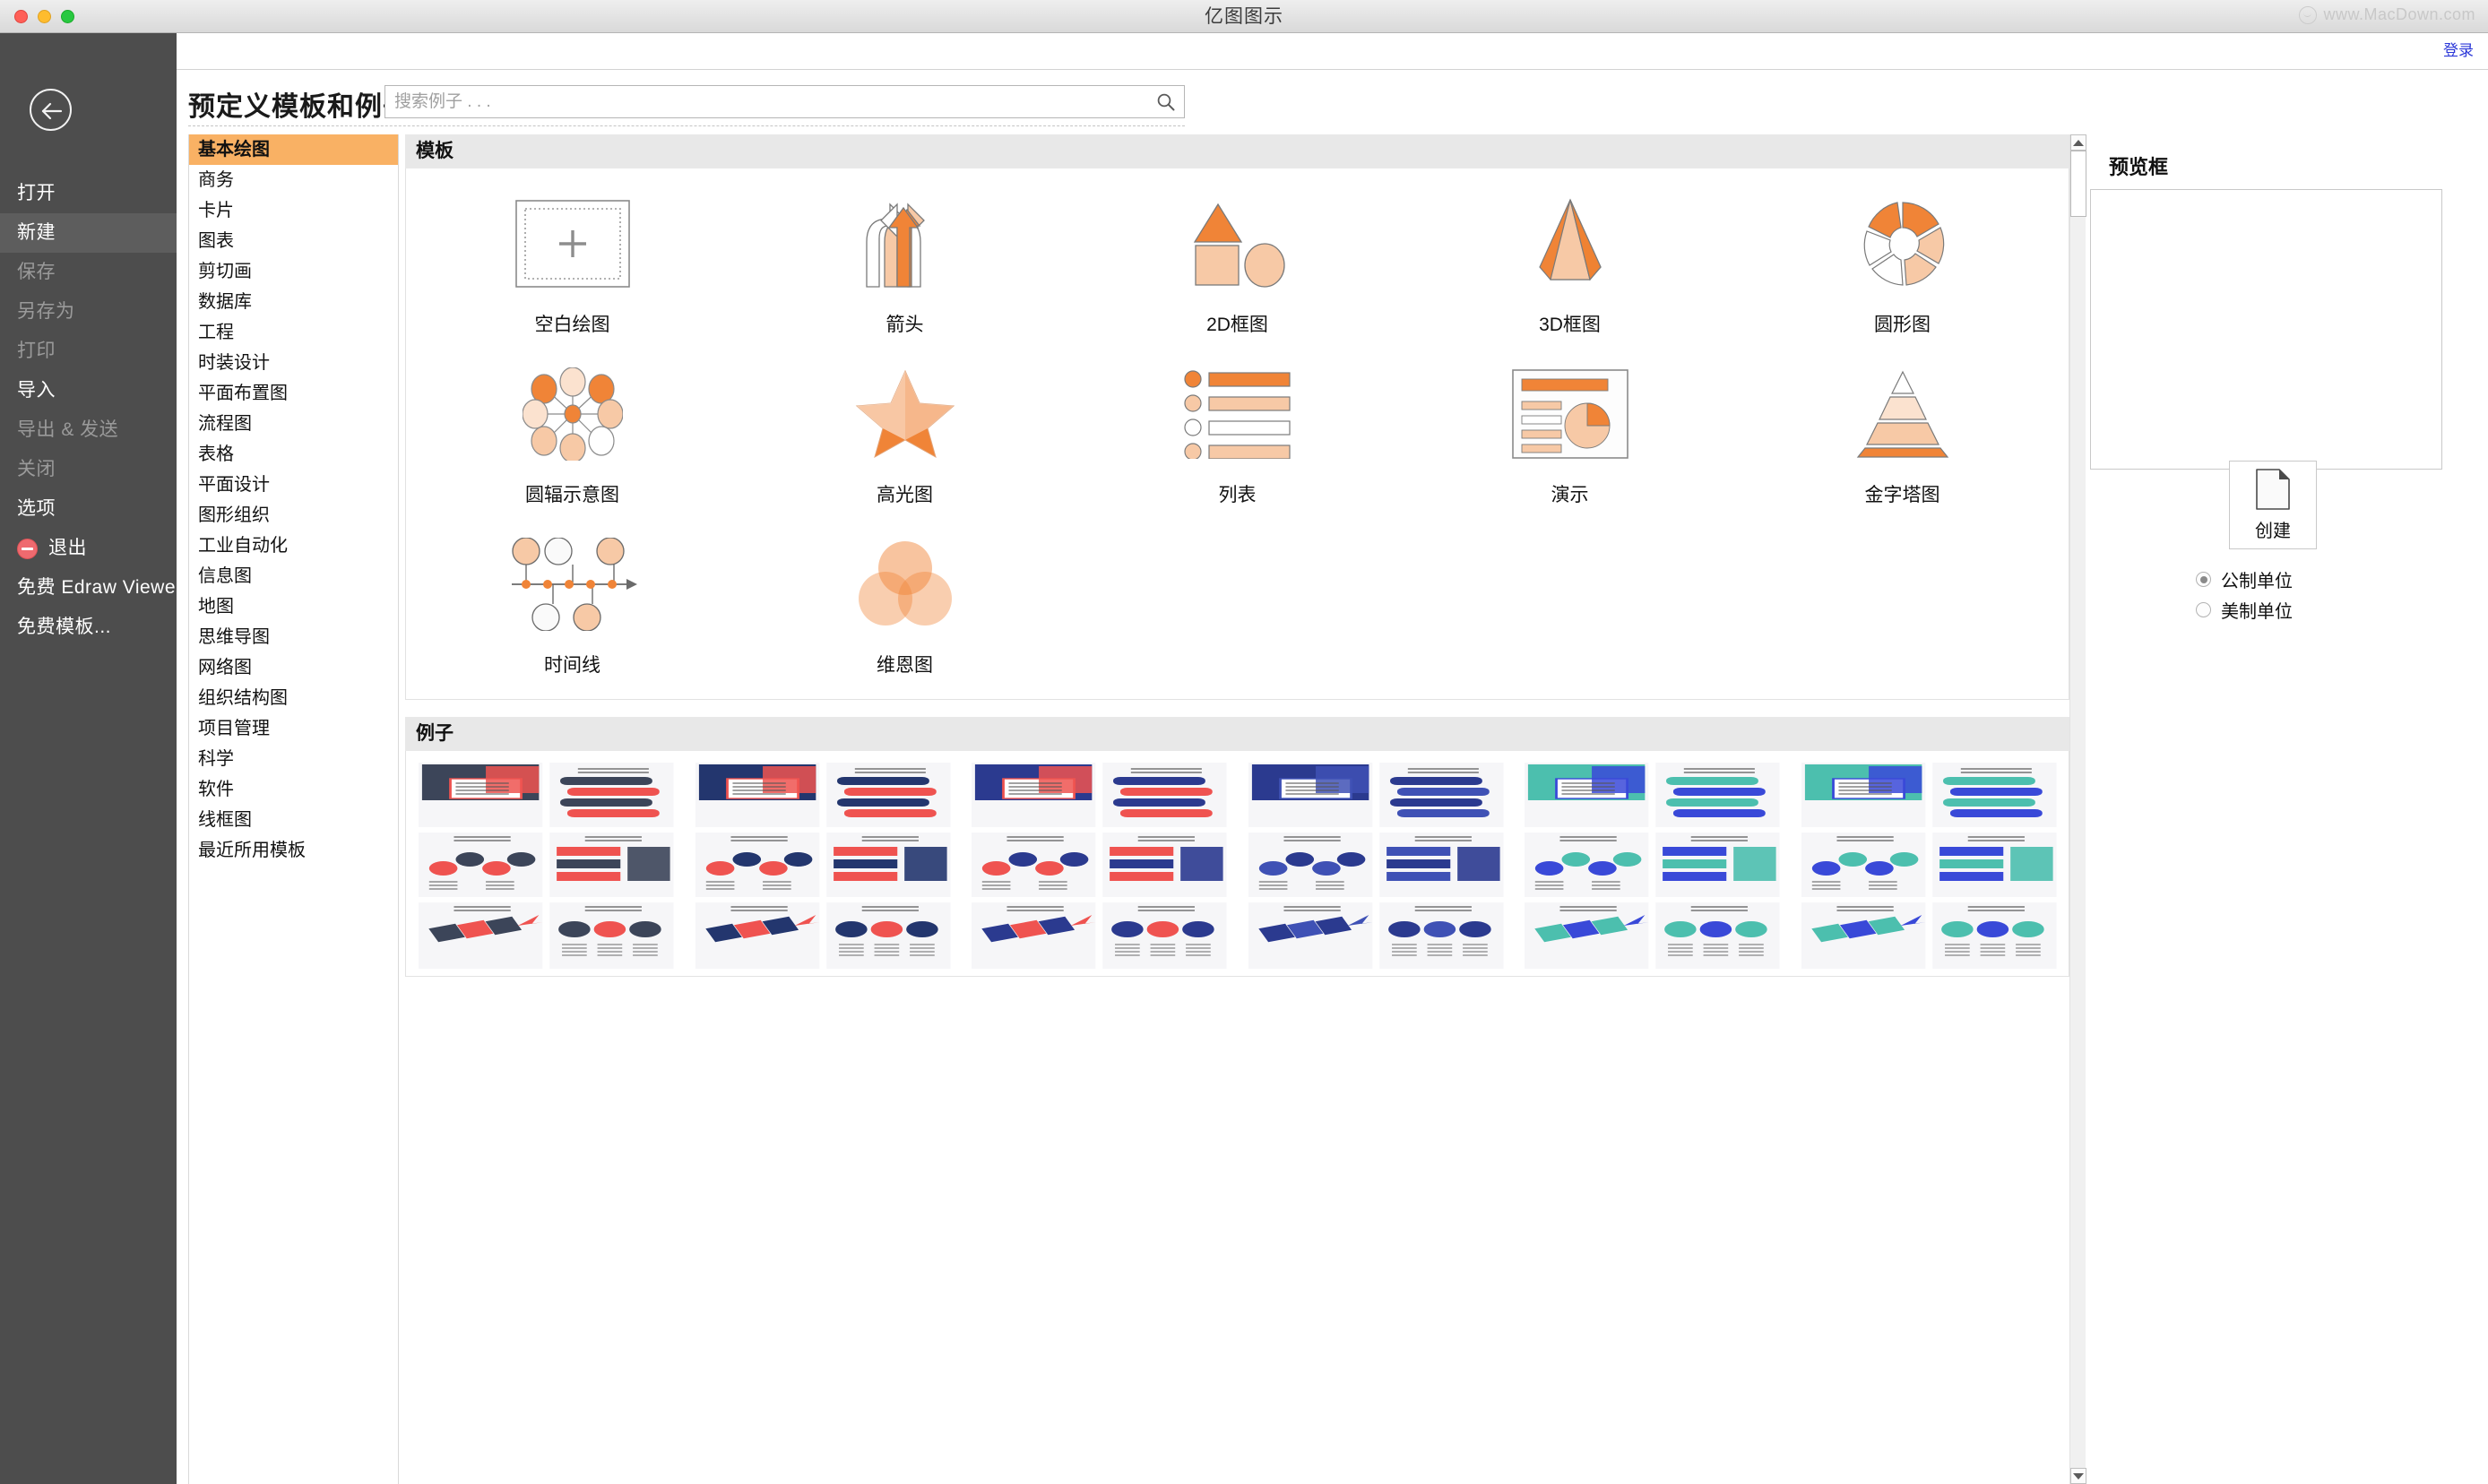 This screenshot has height=1484, width=2488. Describe the element at coordinates (216, 241) in the screenshot. I see `category-item-label: 图表` at that location.